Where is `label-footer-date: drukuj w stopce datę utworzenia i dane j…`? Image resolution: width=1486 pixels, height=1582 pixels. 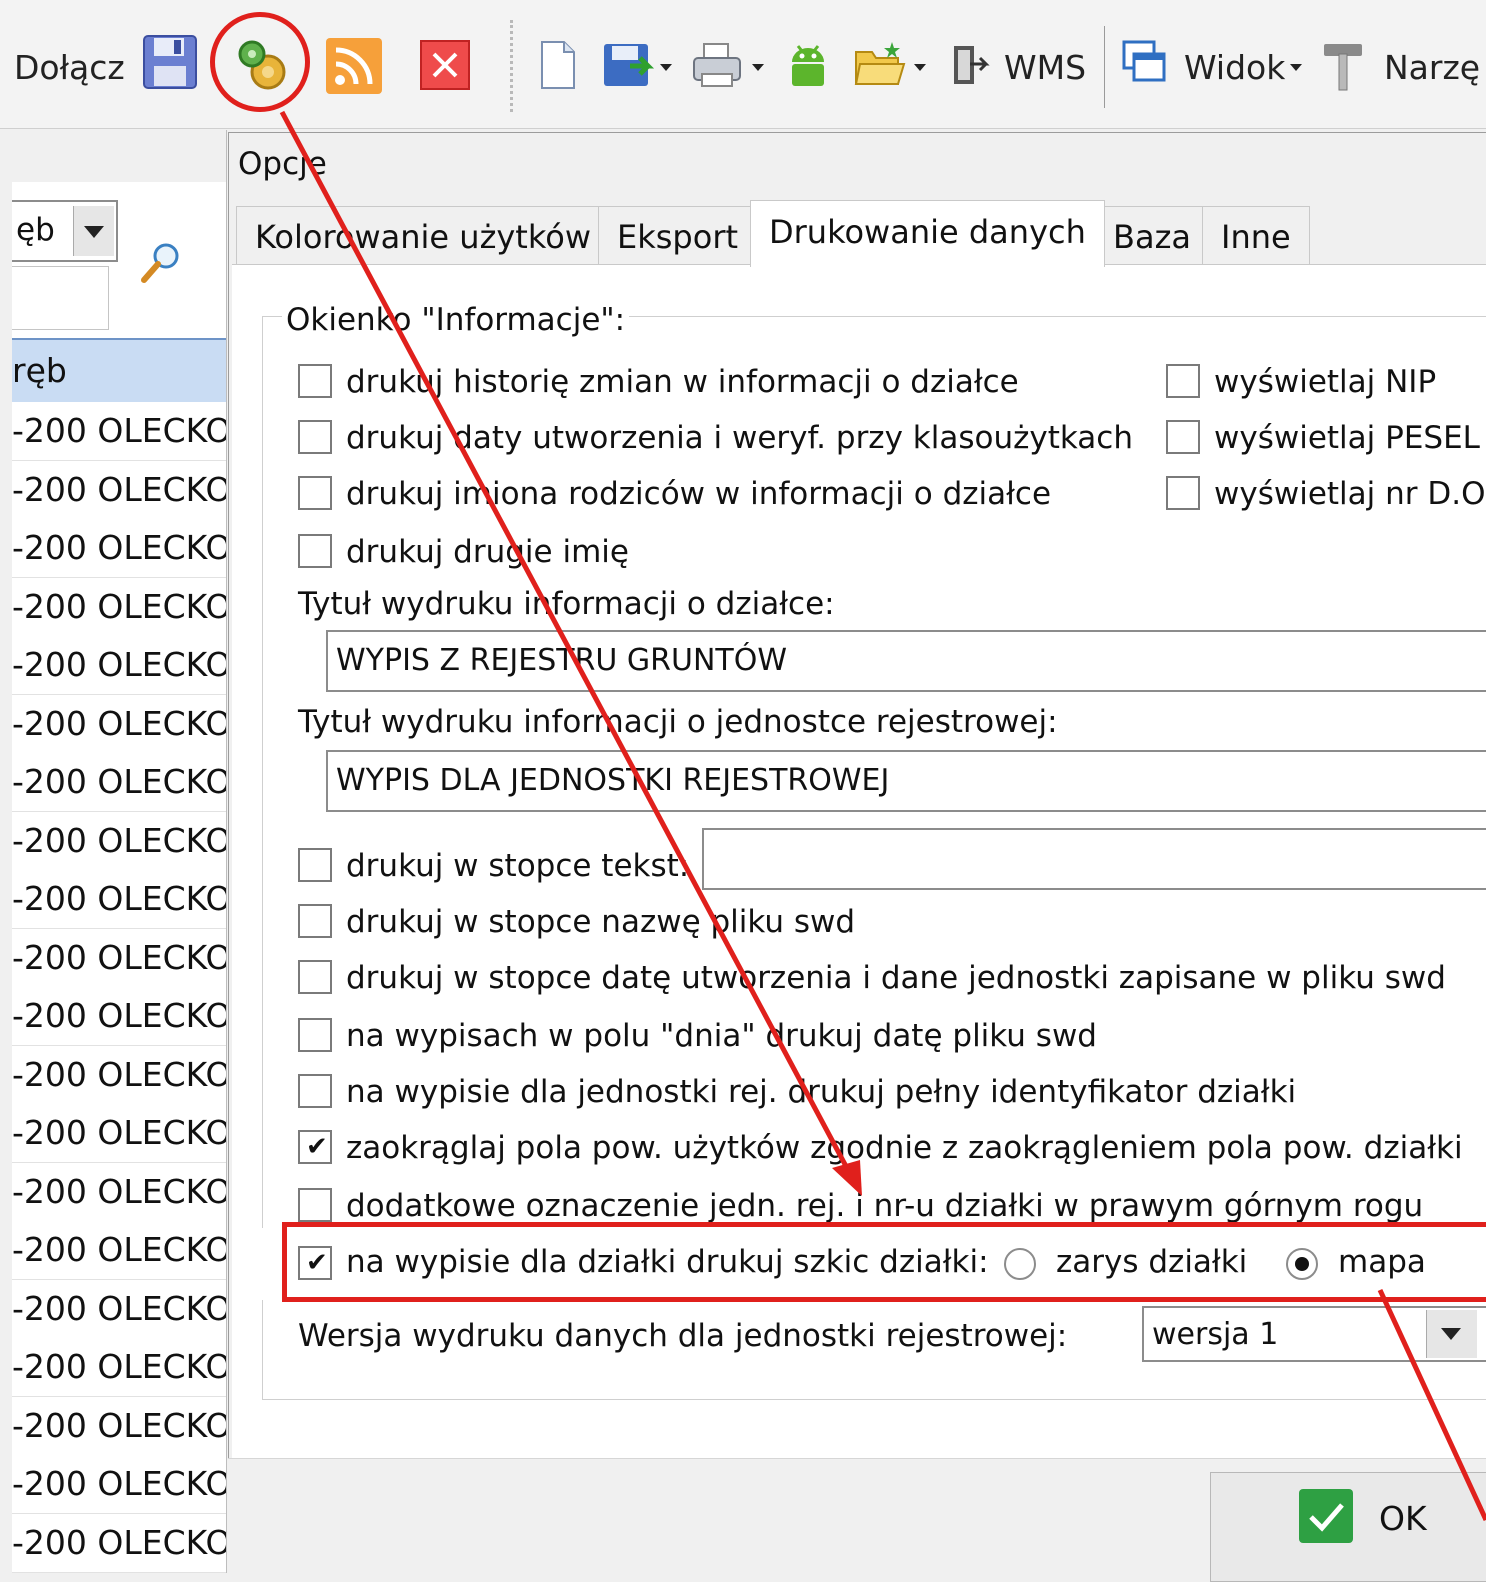 label-footer-date: drukuj w stopce datę utworzenia i dane j… is located at coordinates (896, 978).